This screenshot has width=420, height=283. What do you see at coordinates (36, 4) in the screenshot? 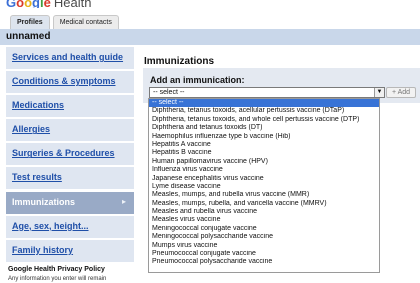
I see `logo-letter: g` at bounding box center [36, 4].